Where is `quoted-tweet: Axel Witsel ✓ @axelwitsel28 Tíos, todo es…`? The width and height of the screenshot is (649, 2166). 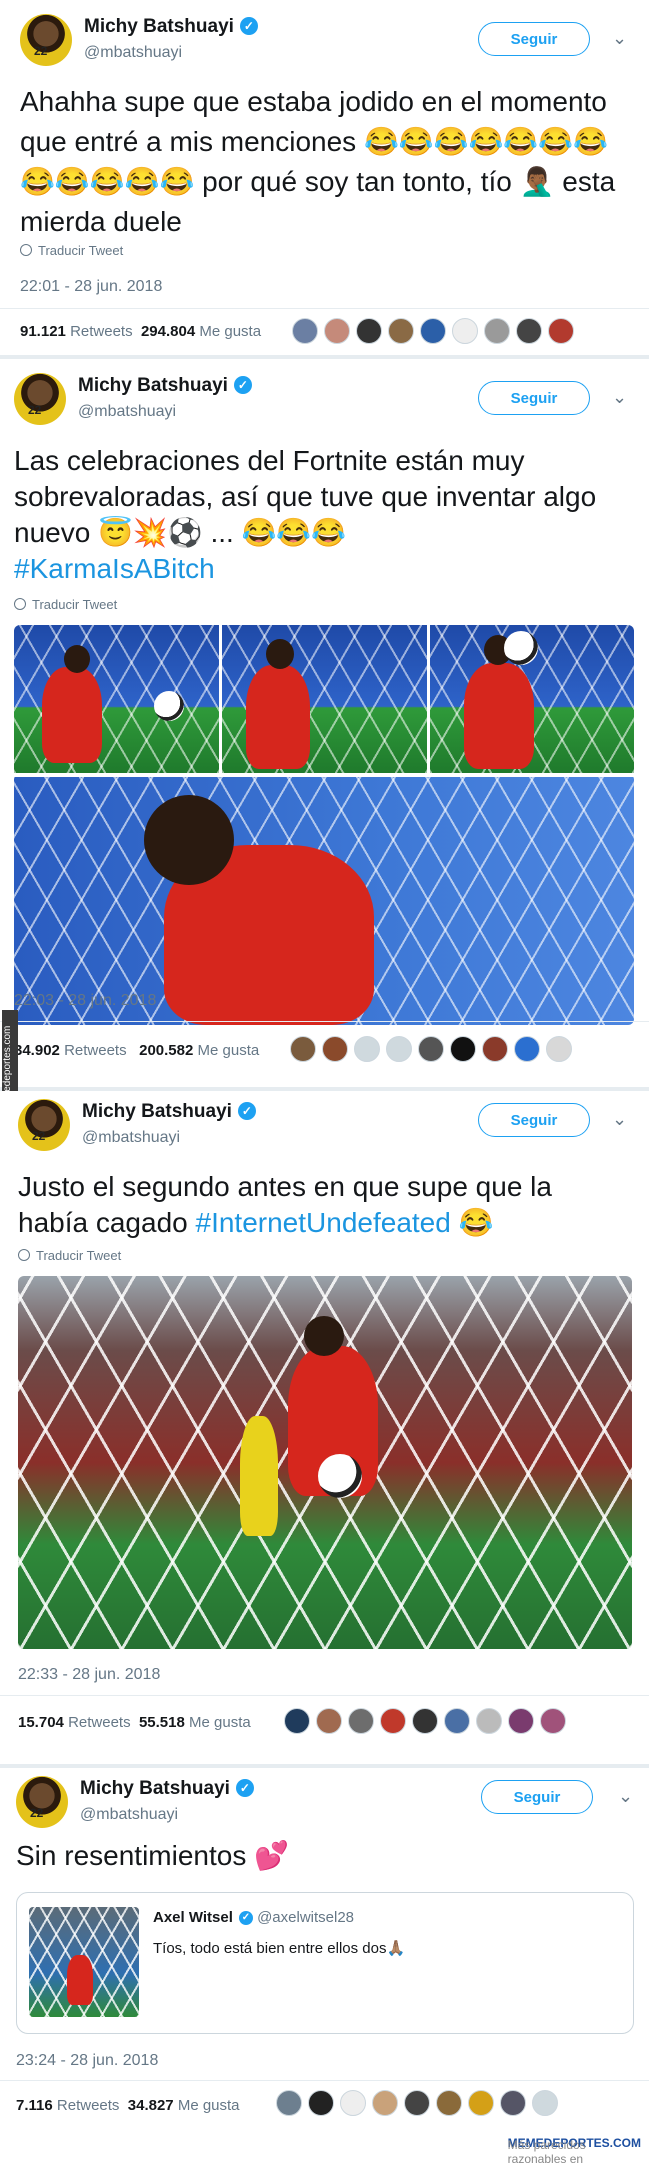 quoted-tweet: Axel Witsel ✓ @axelwitsel28 Tíos, todo es… is located at coordinates (325, 1963).